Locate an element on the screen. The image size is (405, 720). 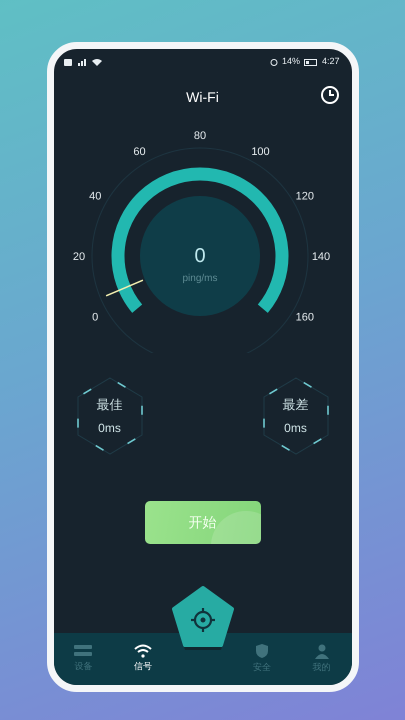
signal-icon is located at coordinates (82, 62).